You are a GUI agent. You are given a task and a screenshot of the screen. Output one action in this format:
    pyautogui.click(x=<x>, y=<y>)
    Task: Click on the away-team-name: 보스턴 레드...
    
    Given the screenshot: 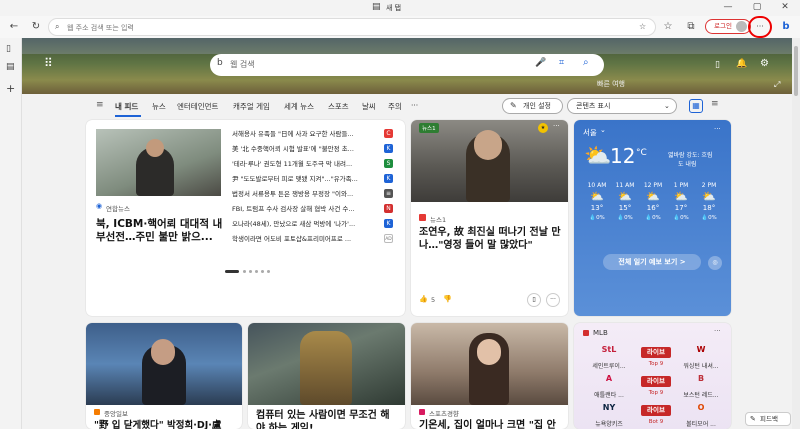 What is the action you would take?
    pyautogui.click(x=701, y=395)
    